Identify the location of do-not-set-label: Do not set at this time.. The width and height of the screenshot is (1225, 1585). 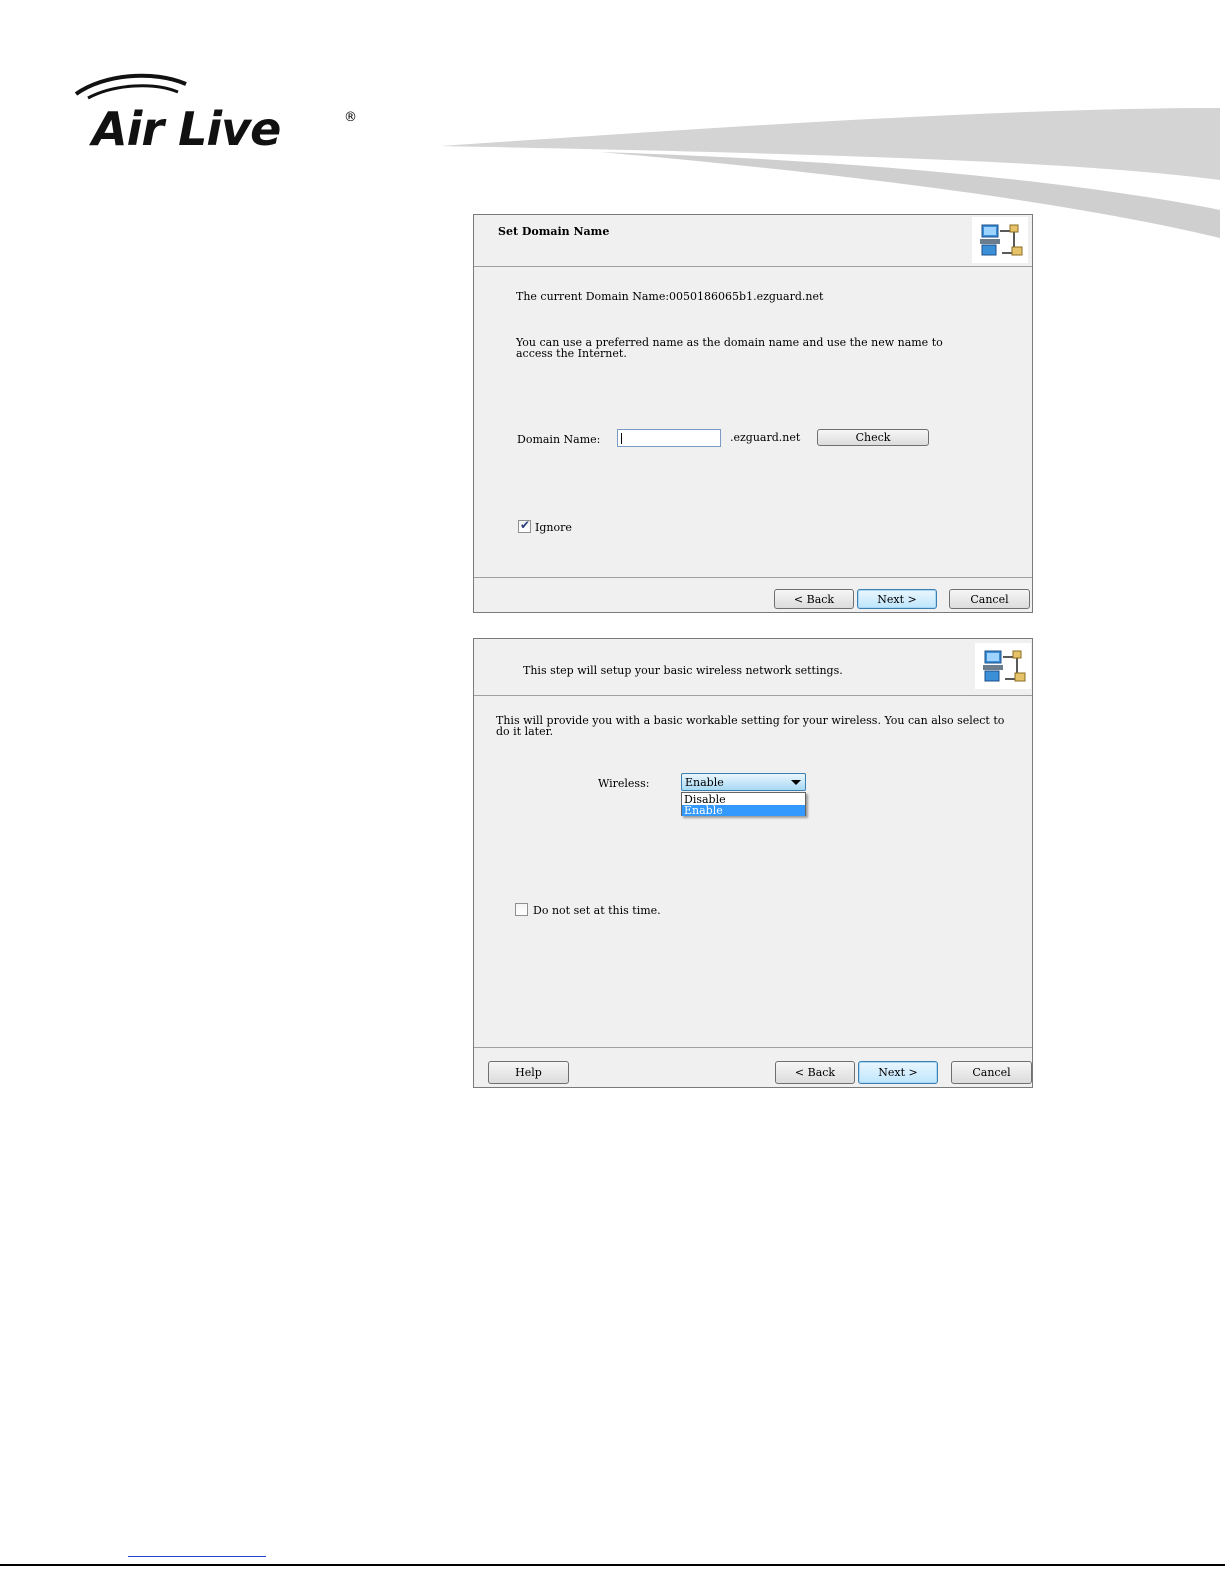
(597, 910).